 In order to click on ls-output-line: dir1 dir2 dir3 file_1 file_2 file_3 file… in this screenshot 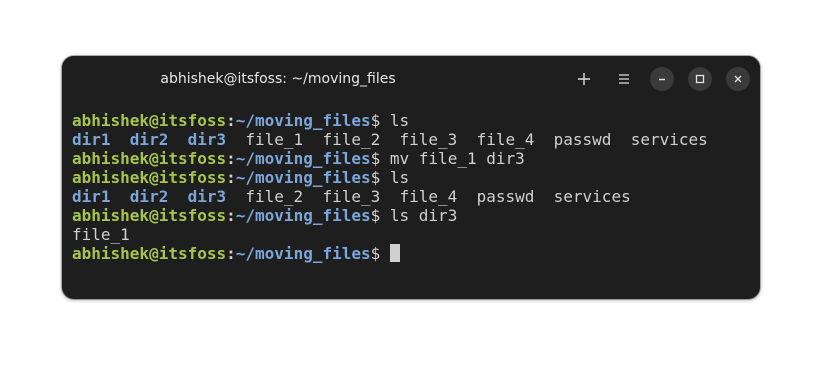, I will do `click(411, 139)`.